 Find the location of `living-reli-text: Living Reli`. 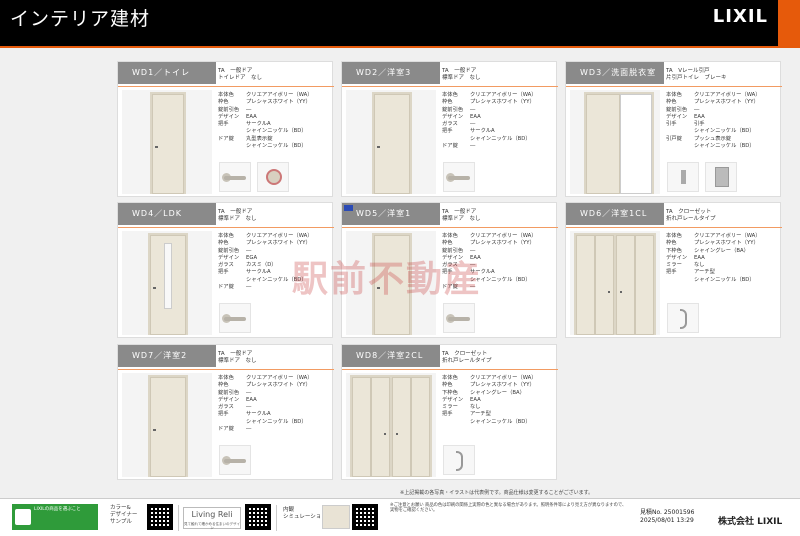

living-reli-text: Living Reli is located at coordinates (212, 514).